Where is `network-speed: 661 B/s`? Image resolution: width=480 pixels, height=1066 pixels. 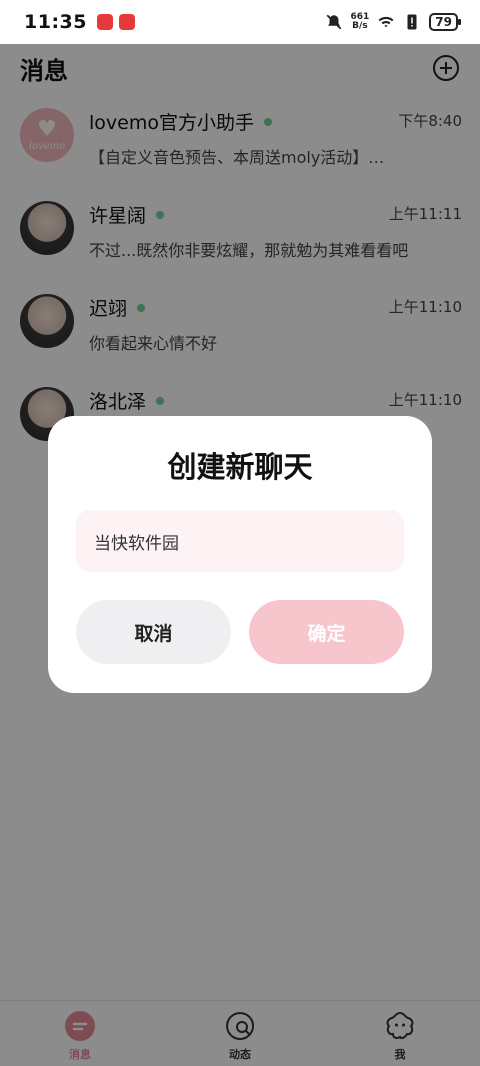
network-speed: 661 B/s is located at coordinates (360, 22).